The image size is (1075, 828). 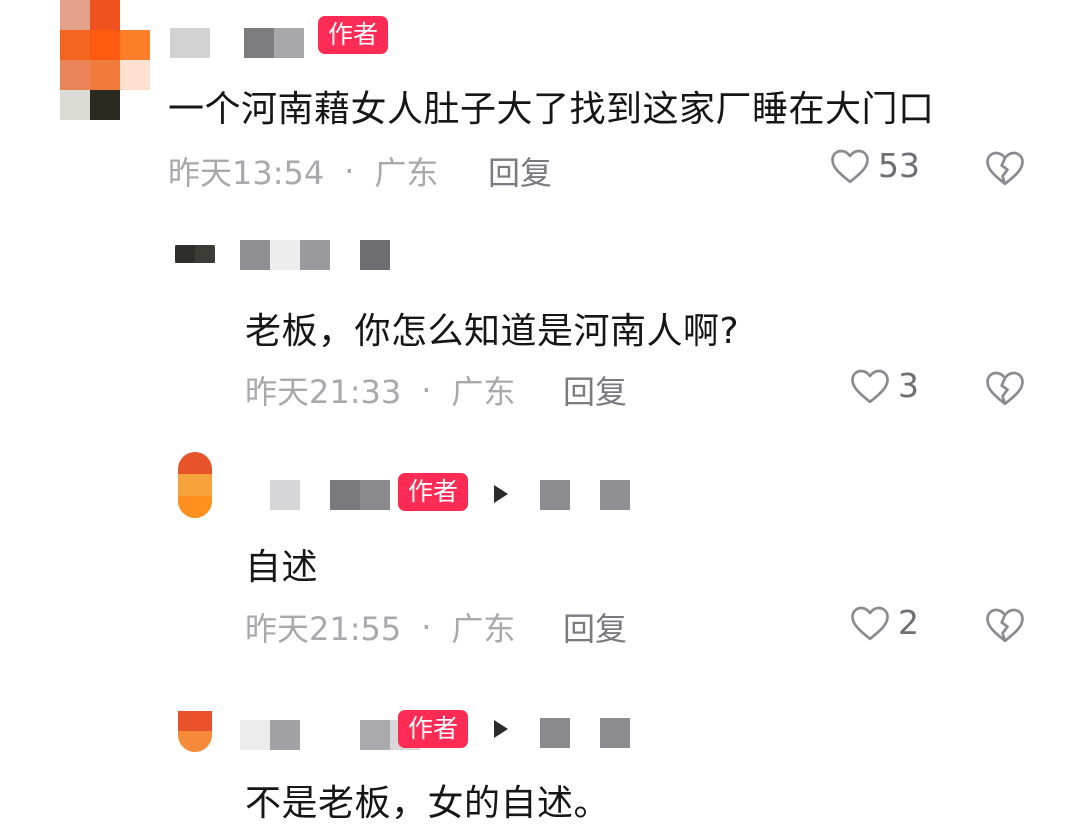 I want to click on comment-text: 不是老板，女的自述。, so click(x=428, y=803).